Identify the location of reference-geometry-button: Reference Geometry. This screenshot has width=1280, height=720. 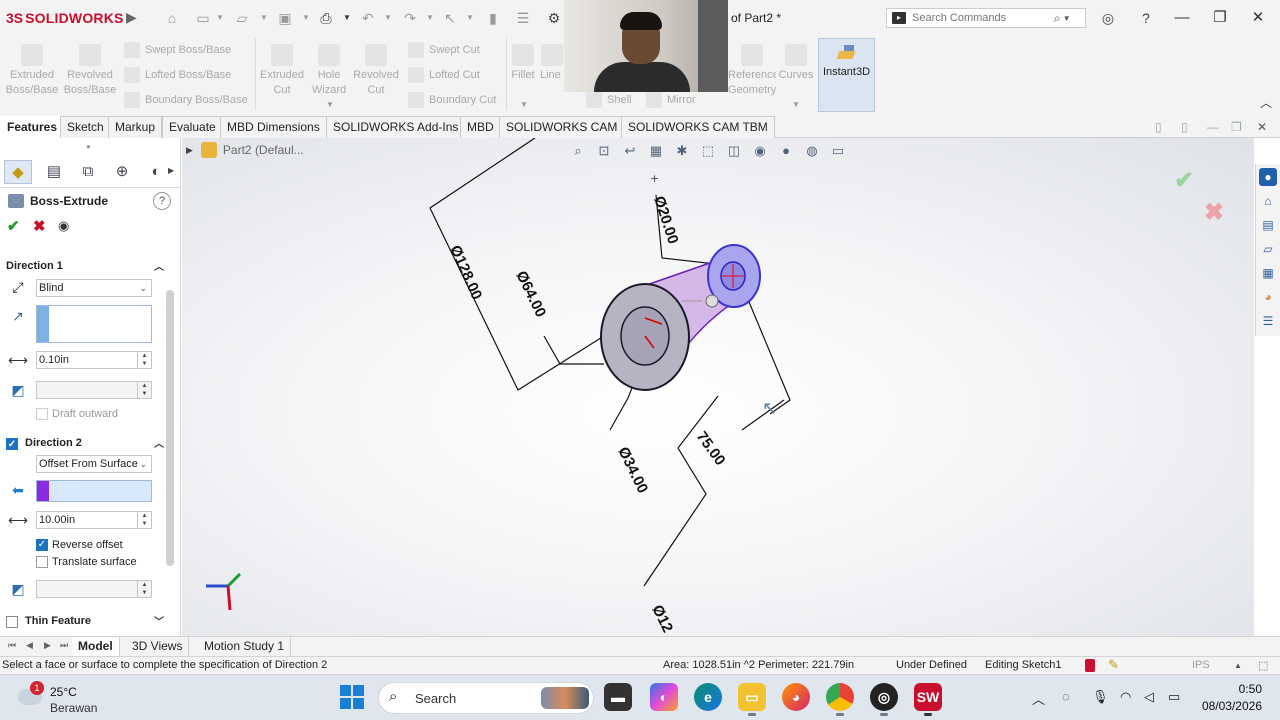
(752, 68).